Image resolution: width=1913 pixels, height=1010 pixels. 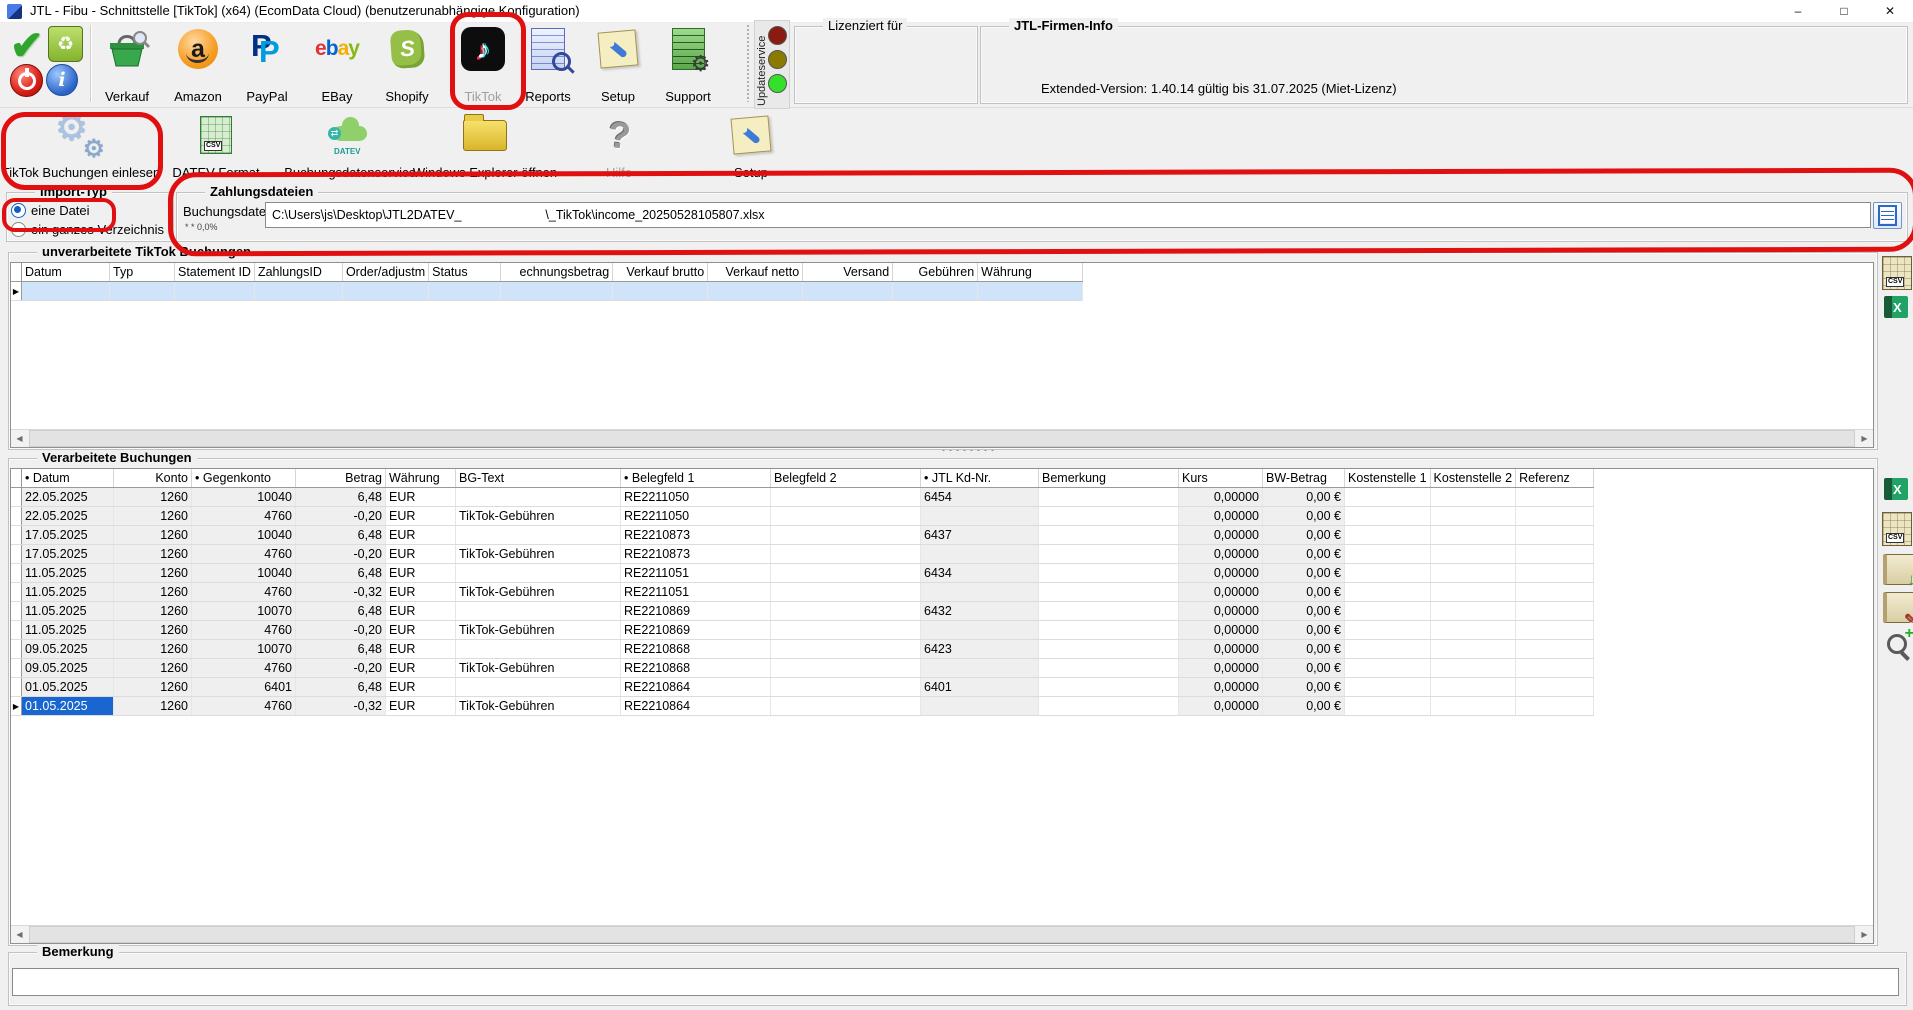 I want to click on column-header: Typ, so click(x=142, y=272).